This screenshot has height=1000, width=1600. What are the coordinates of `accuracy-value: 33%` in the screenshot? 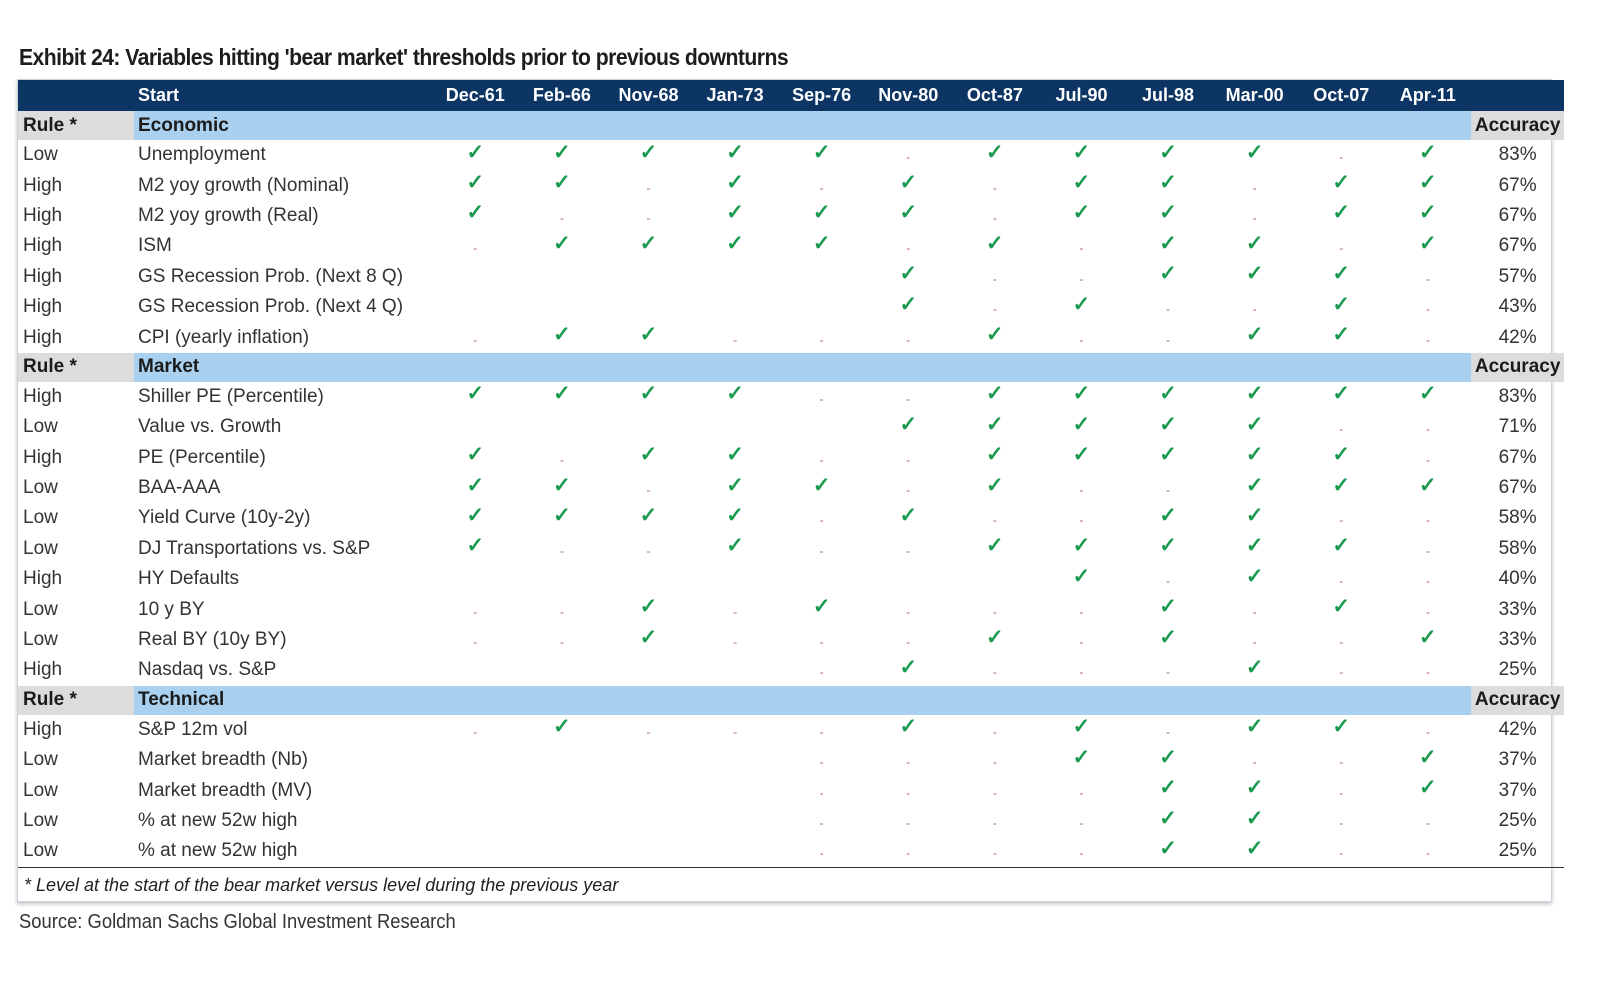 It's located at (1517, 640).